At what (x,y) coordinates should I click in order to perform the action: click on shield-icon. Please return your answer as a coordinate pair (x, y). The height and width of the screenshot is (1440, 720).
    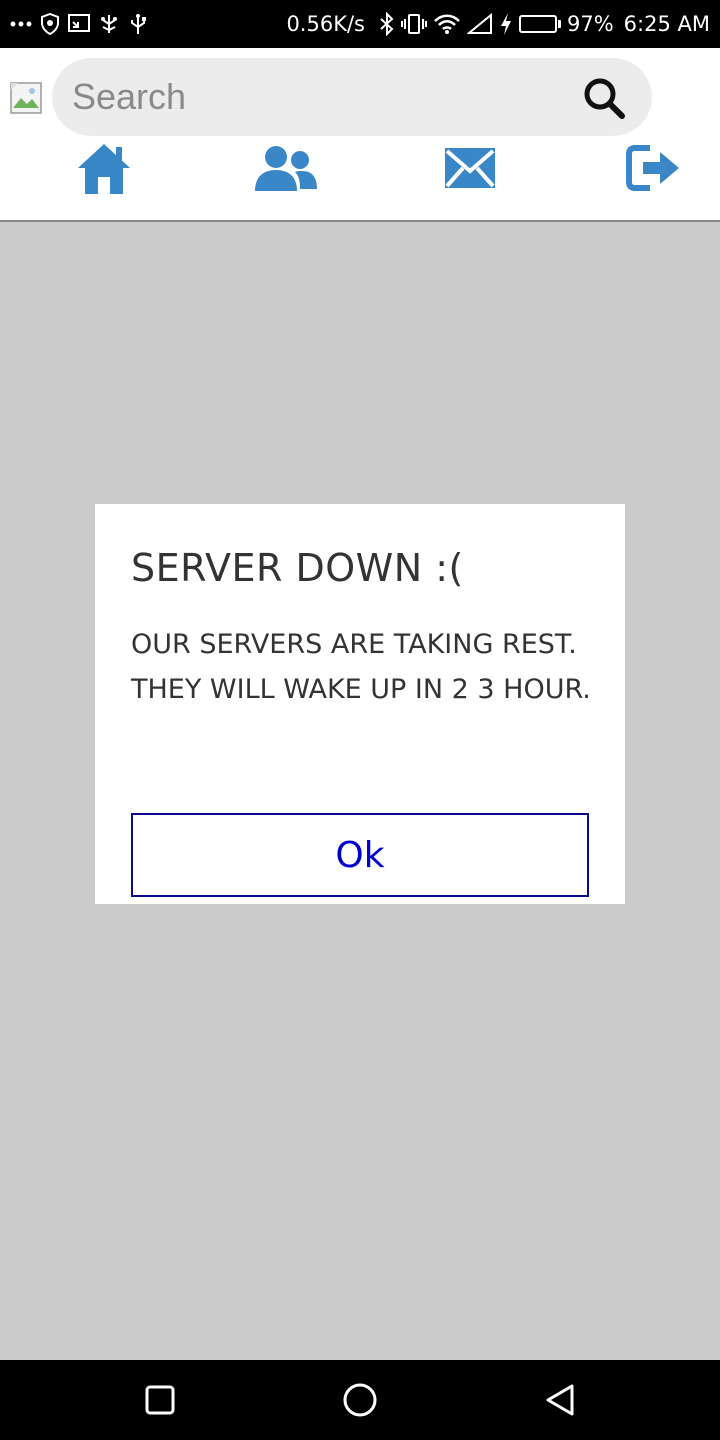
    Looking at the image, I should click on (50, 24).